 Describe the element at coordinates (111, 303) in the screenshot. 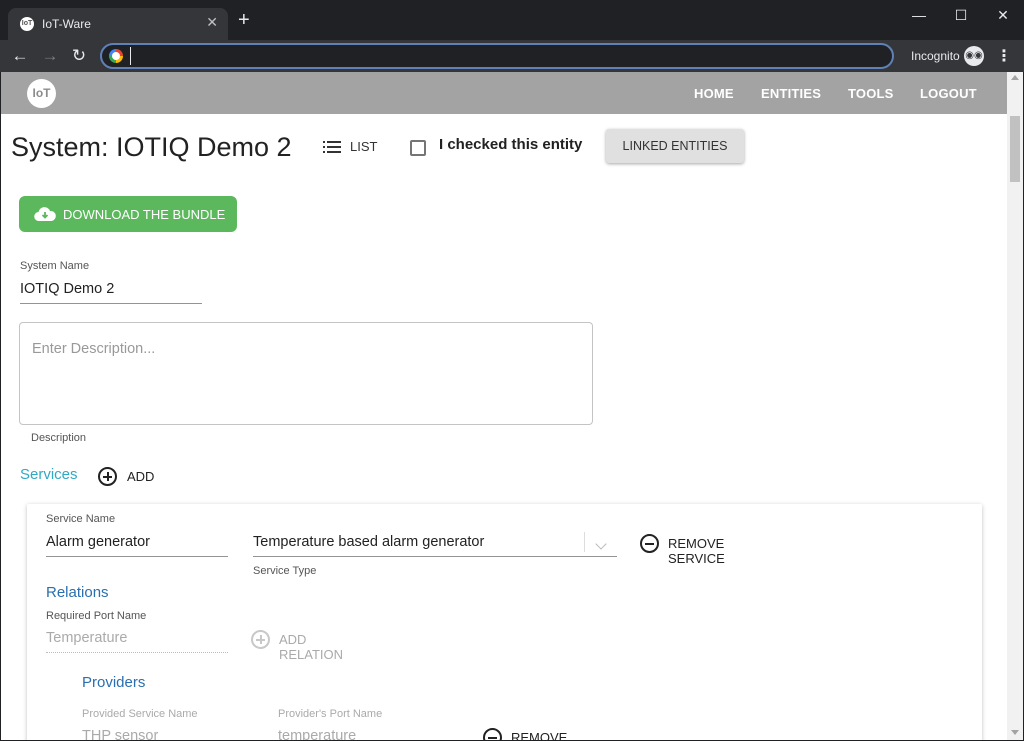

I see `system-name-underline` at that location.